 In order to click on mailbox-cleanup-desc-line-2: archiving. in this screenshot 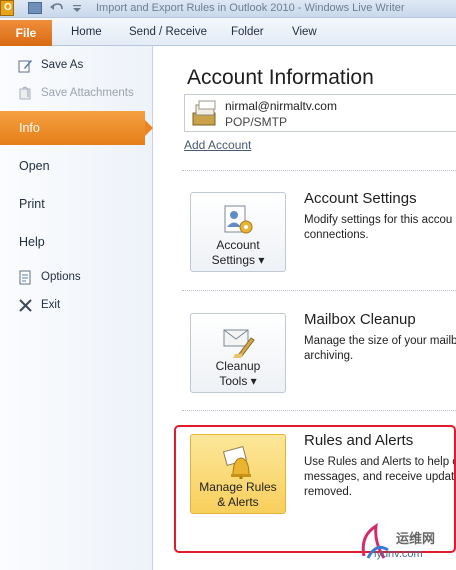, I will do `click(329, 356)`.